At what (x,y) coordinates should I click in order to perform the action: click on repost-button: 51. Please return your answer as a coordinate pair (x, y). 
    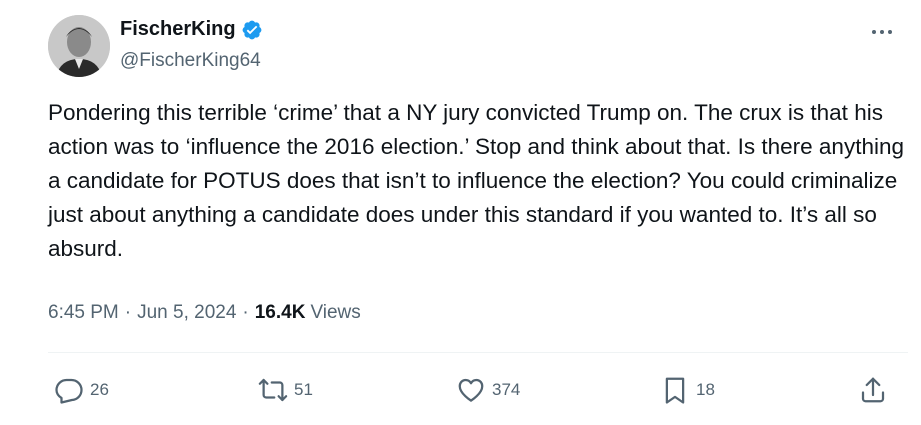
    Looking at the image, I should click on (285, 390).